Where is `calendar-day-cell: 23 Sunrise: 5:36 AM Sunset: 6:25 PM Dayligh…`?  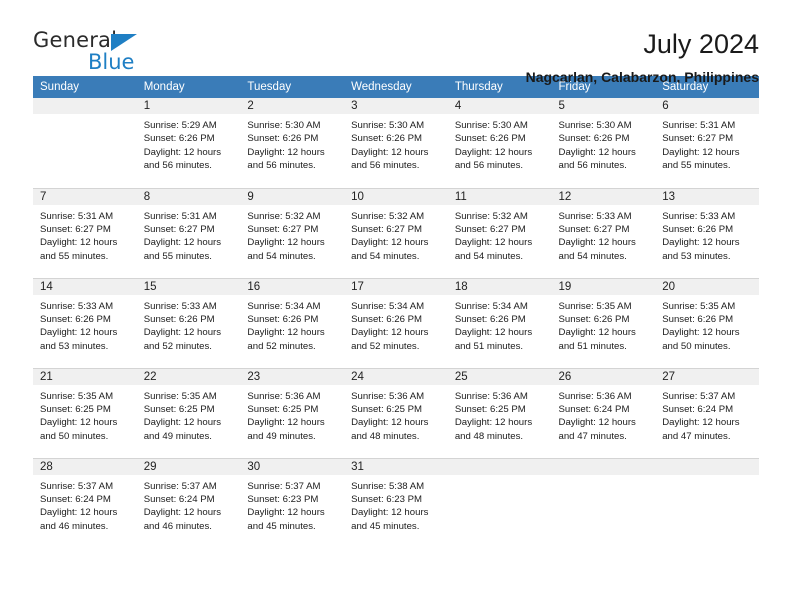
calendar-day-cell: 23 Sunrise: 5:36 AM Sunset: 6:25 PM Dayligh… is located at coordinates (292, 413).